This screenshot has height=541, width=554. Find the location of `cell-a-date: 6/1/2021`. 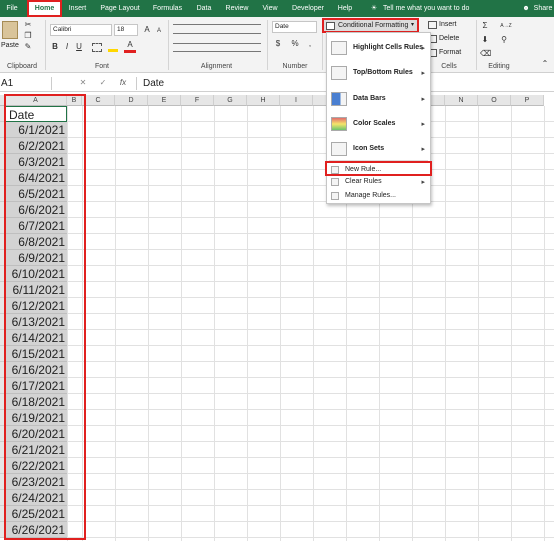

cell-a-date: 6/1/2021 is located at coordinates (36, 130).